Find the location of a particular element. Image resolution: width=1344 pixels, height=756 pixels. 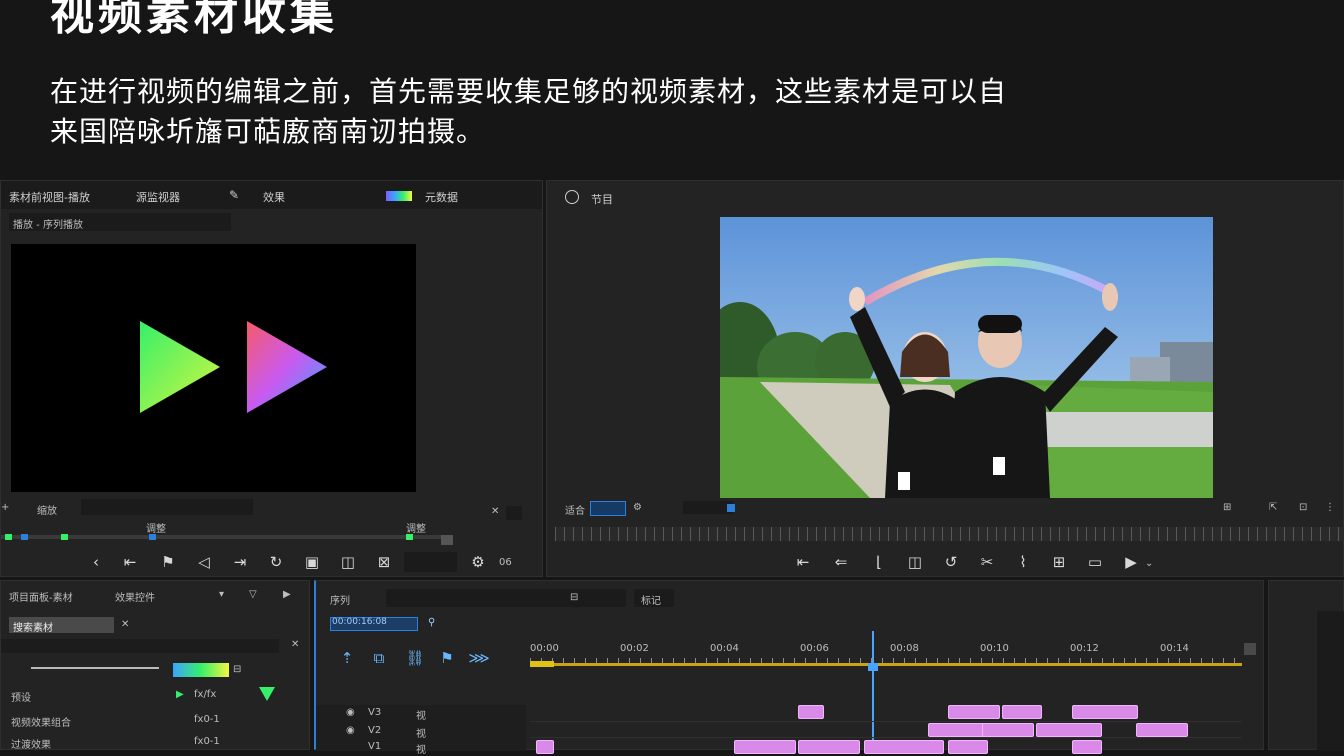

program-video-image is located at coordinates (966, 357).